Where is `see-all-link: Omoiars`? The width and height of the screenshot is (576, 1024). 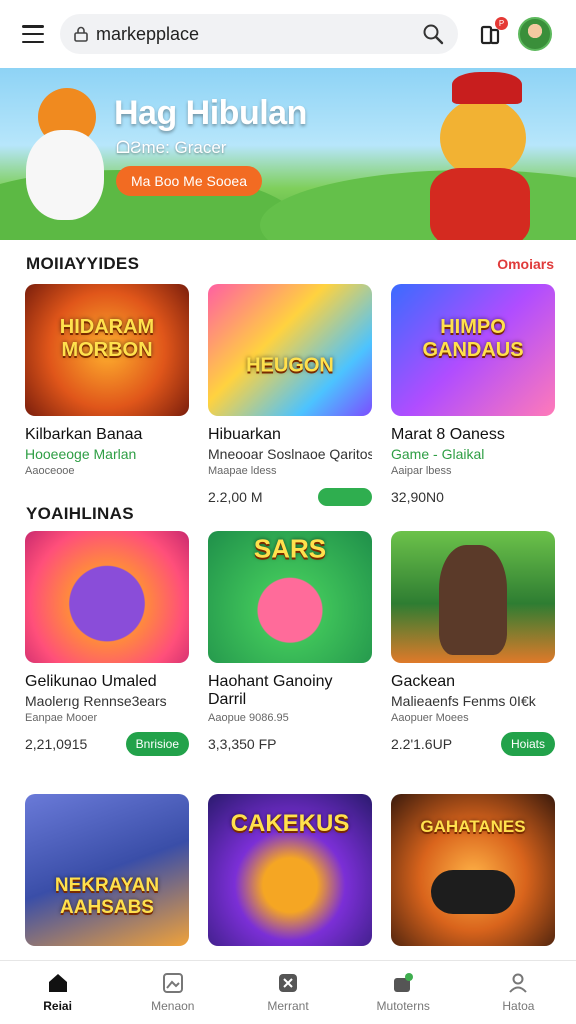 see-all-link: Omoiars is located at coordinates (525, 264).